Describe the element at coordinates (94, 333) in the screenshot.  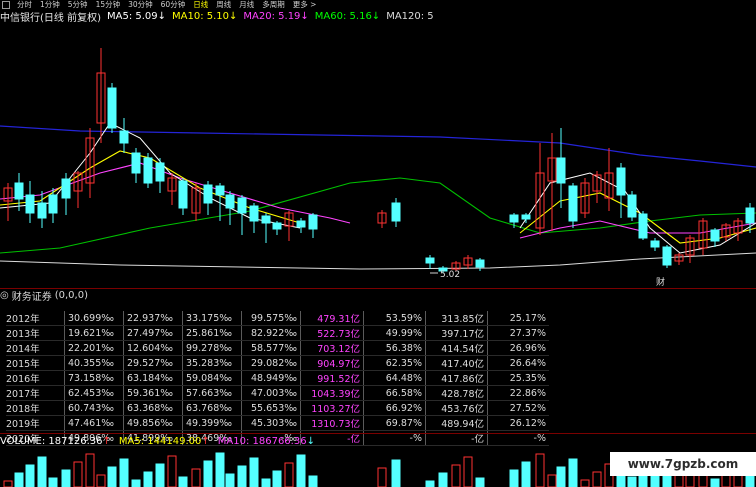
I see `fin-cell: 19.621‰` at that location.